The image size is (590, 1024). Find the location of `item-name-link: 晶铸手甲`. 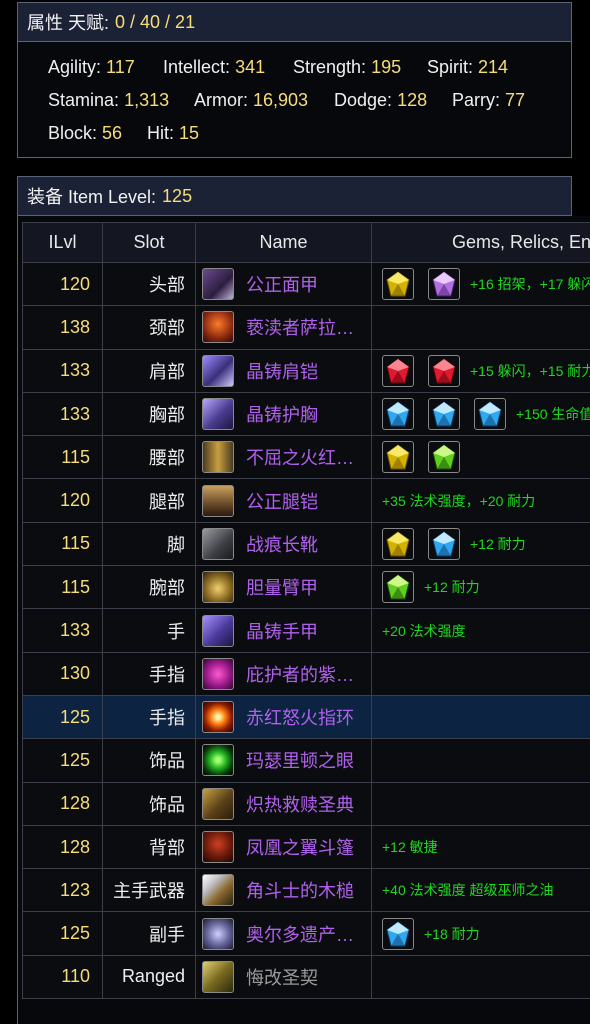

item-name-link: 晶铸手甲 is located at coordinates (282, 631).